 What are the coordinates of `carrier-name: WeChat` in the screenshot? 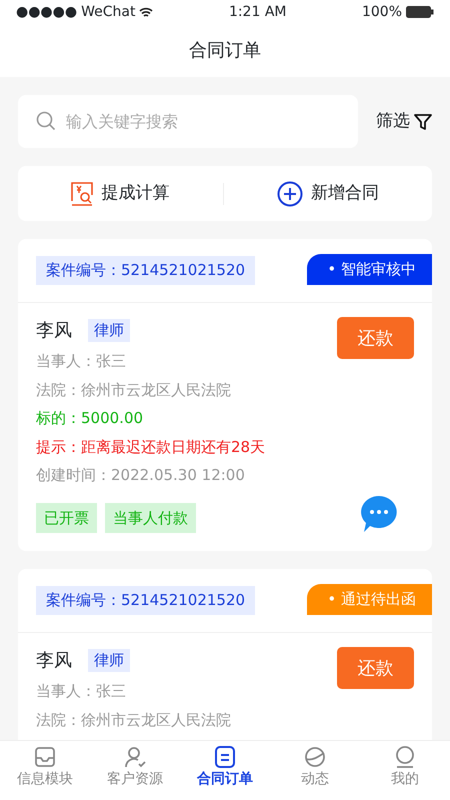 It's located at (108, 12).